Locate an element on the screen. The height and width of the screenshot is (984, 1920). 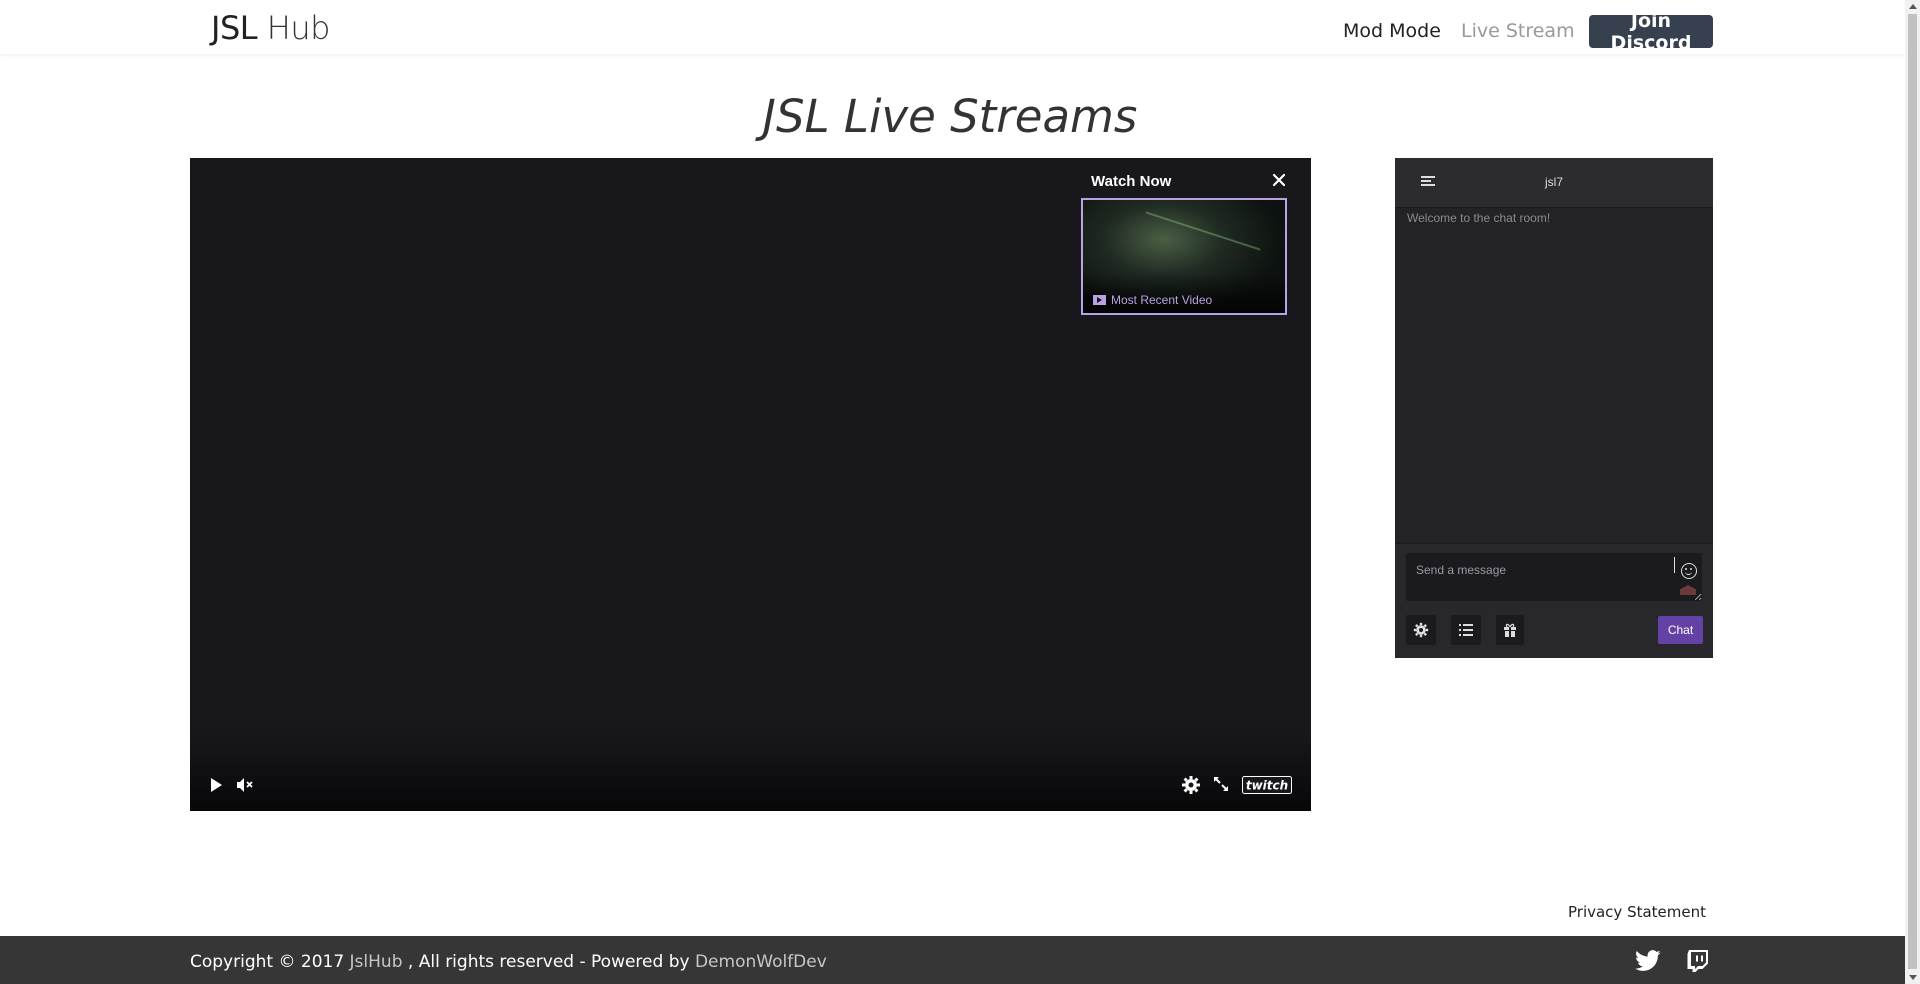
twitch-logo-text: twitch is located at coordinates (1267, 786).